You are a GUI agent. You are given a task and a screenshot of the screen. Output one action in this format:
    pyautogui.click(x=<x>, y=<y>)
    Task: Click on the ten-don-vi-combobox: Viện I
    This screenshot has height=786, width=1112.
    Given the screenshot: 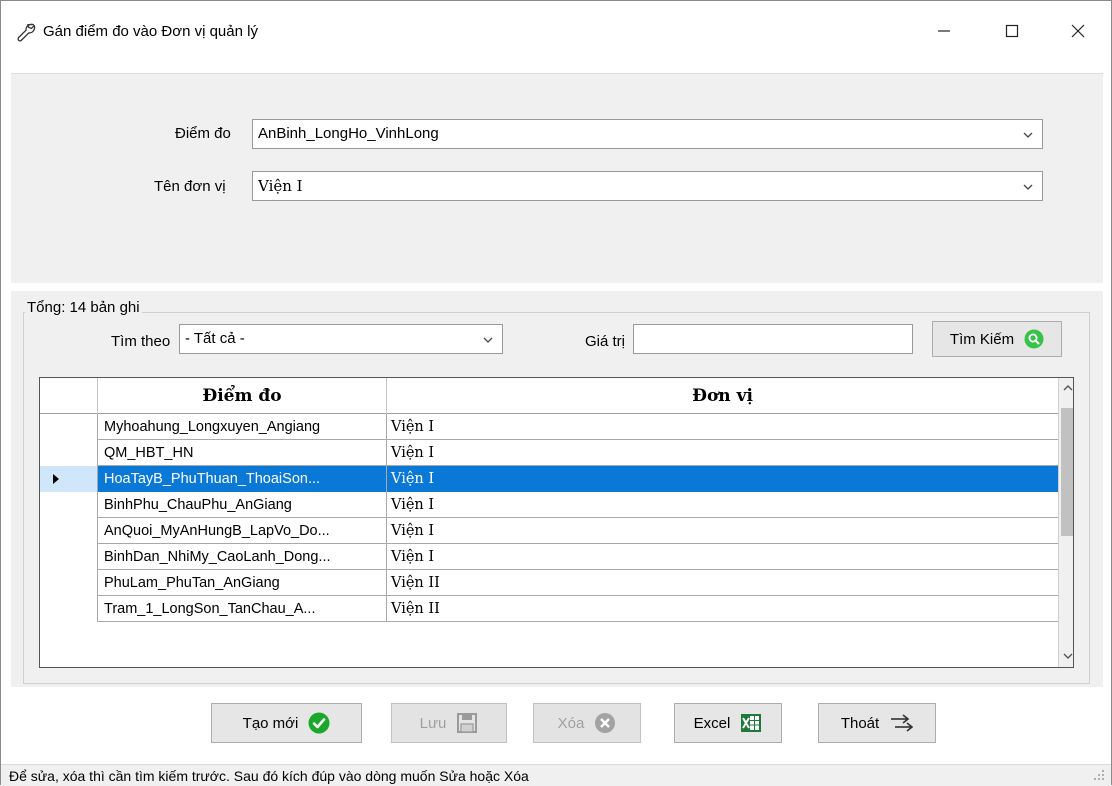 What is the action you would take?
    pyautogui.click(x=647, y=186)
    